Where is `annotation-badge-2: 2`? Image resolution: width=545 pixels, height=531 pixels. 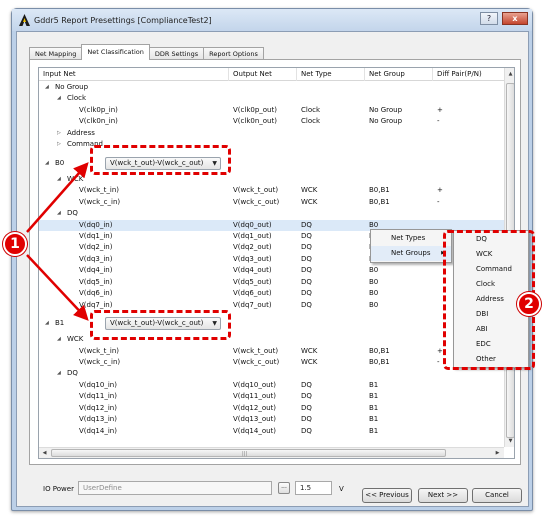
annotation-badge-2: 2 is located at coordinates (529, 304).